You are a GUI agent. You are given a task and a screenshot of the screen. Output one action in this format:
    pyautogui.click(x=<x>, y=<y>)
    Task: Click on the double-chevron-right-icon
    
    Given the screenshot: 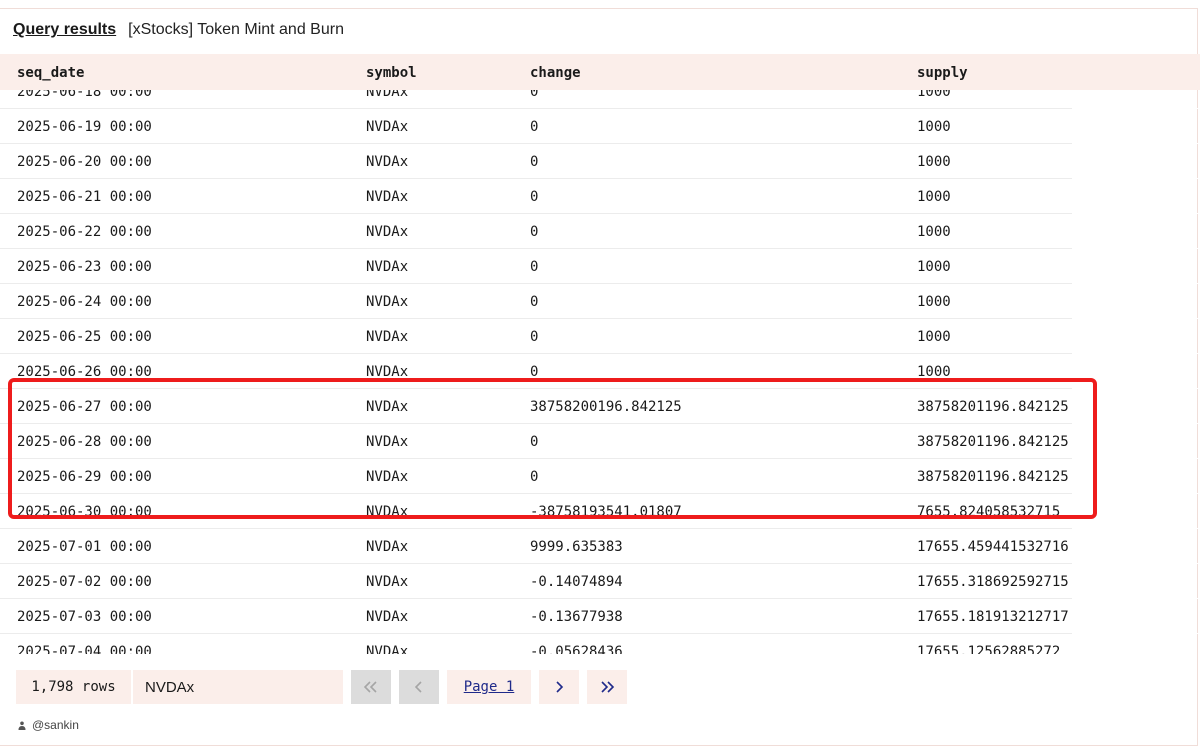 What is the action you would take?
    pyautogui.click(x=608, y=687)
    